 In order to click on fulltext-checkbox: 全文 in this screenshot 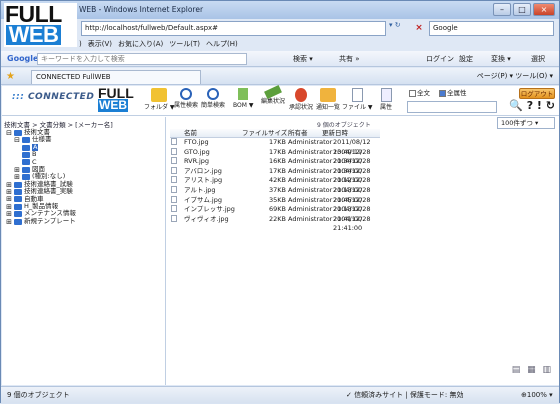, I will do `click(419, 93)`.